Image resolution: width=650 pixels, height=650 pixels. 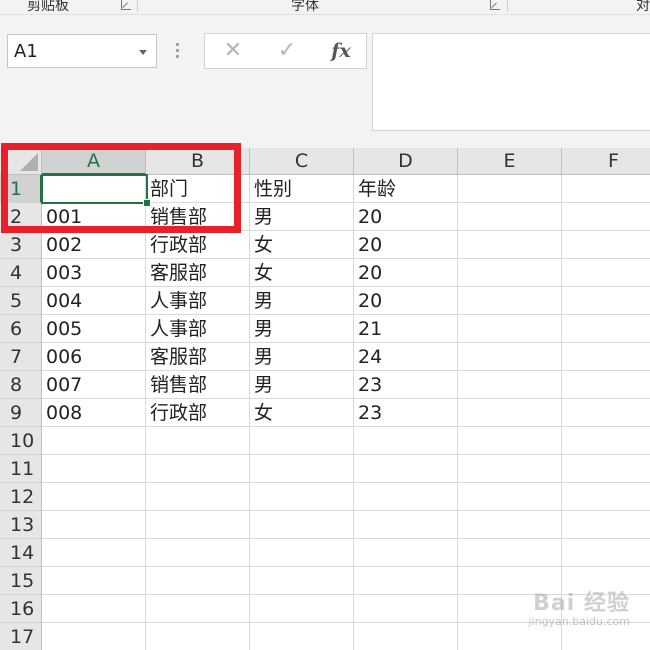 What do you see at coordinates (198, 245) in the screenshot?
I see `cell-b3: 行政部` at bounding box center [198, 245].